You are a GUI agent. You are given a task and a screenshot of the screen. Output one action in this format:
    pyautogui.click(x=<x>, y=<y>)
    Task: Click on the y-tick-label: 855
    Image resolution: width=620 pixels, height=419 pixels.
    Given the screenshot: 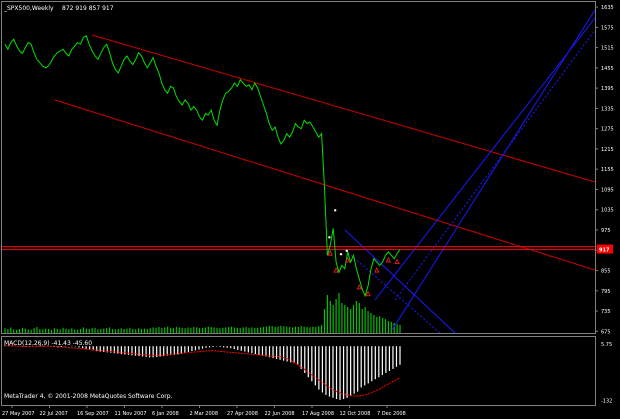 What is the action you would take?
    pyautogui.click(x=606, y=272)
    